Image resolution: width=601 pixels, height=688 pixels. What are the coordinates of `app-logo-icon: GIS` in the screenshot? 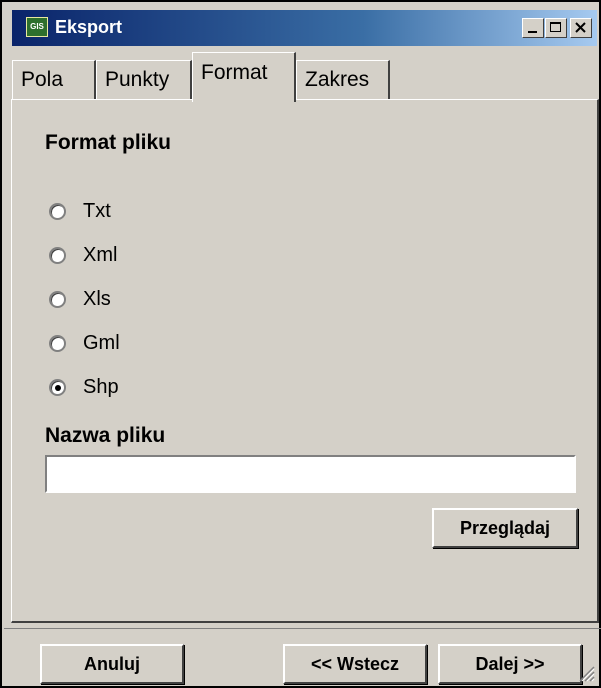 It's located at (37, 27).